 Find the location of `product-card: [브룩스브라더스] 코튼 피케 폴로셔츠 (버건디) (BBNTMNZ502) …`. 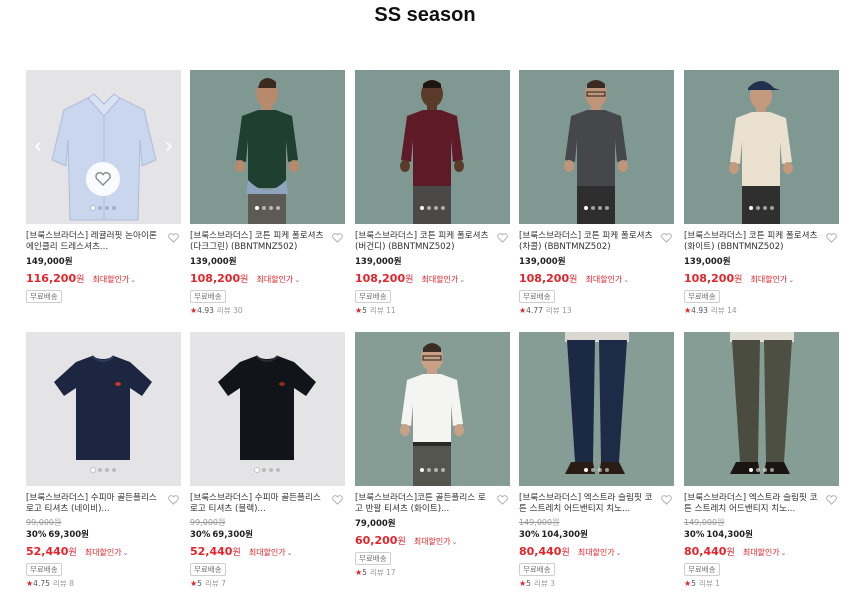

product-card: [브룩스브라더스] 코튼 피케 폴로셔츠 (버건디) (BBNTMNZ502) … is located at coordinates (432, 200).